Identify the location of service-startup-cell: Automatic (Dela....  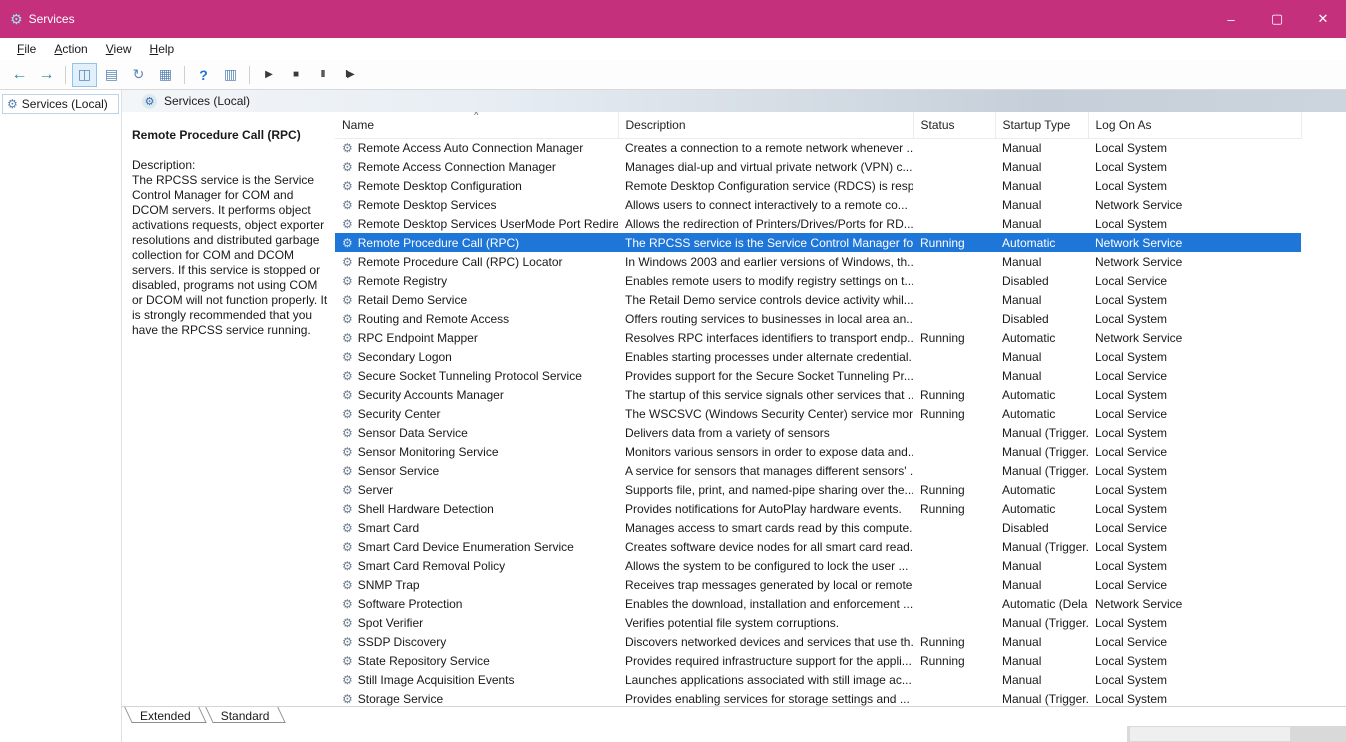
(1045, 603).